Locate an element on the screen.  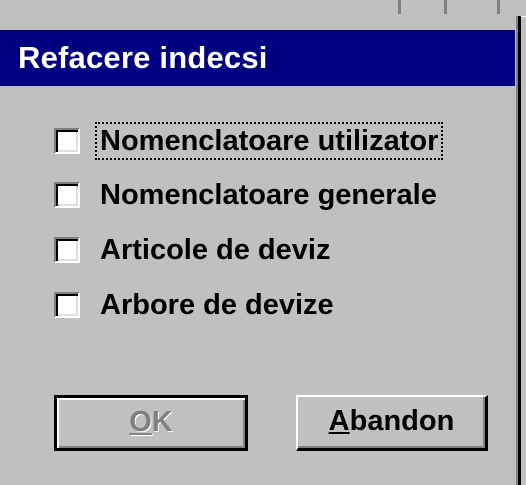
ok-button: OK is located at coordinates (151, 423).